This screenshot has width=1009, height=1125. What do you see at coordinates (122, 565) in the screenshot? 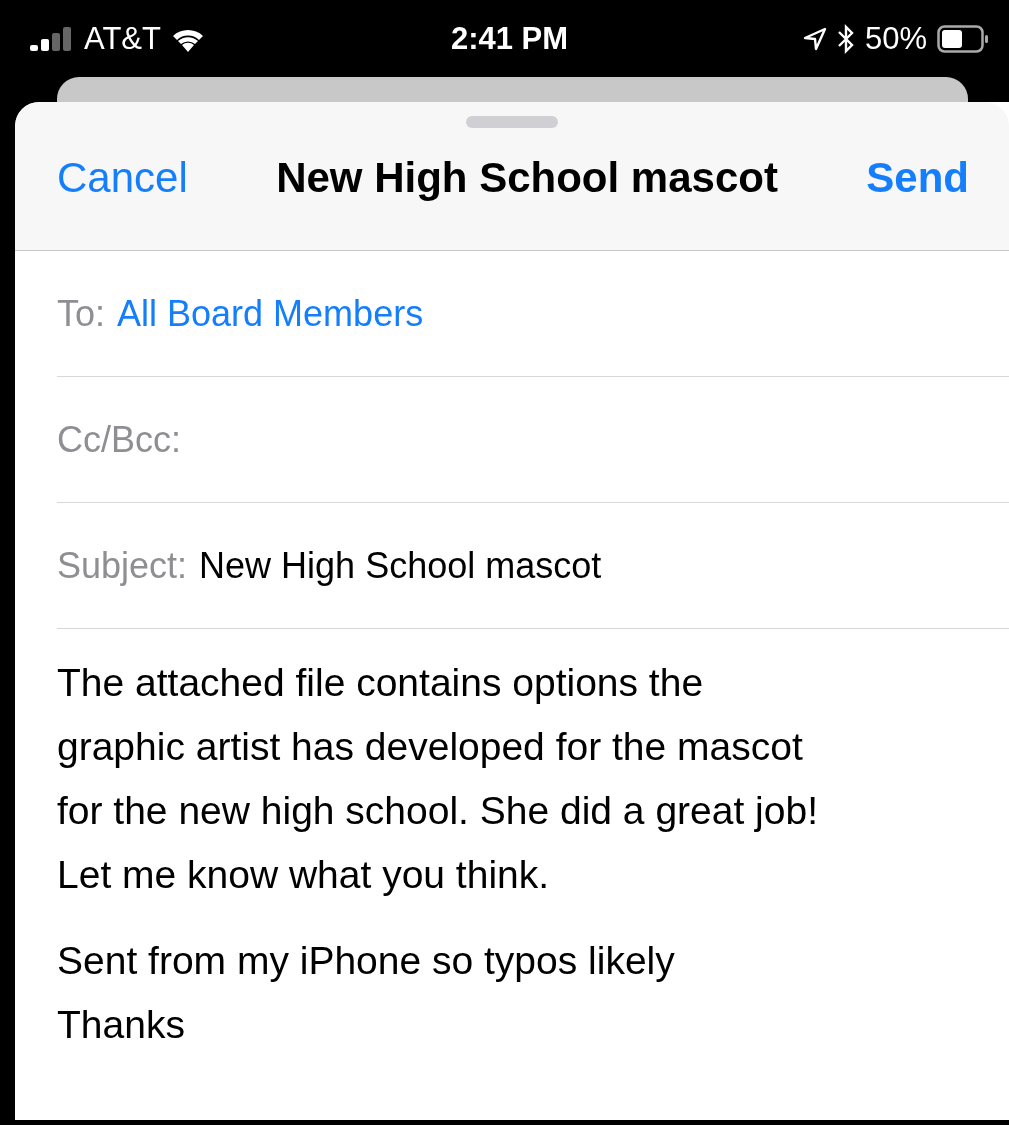
I see `field-label: Subject:` at bounding box center [122, 565].